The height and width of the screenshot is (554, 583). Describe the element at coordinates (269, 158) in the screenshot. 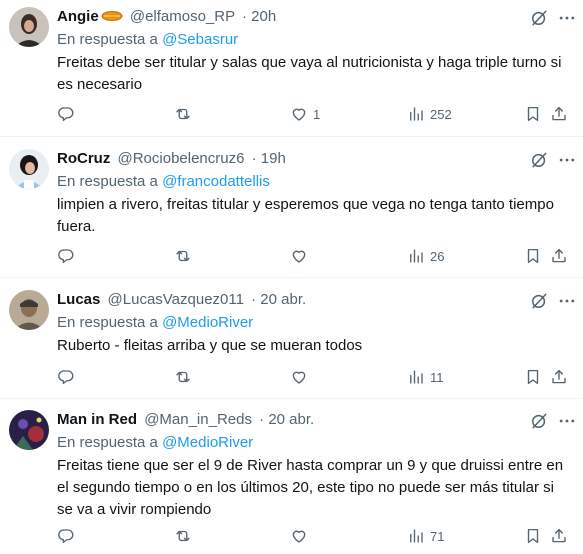

I see `timestamp: · 19h` at that location.